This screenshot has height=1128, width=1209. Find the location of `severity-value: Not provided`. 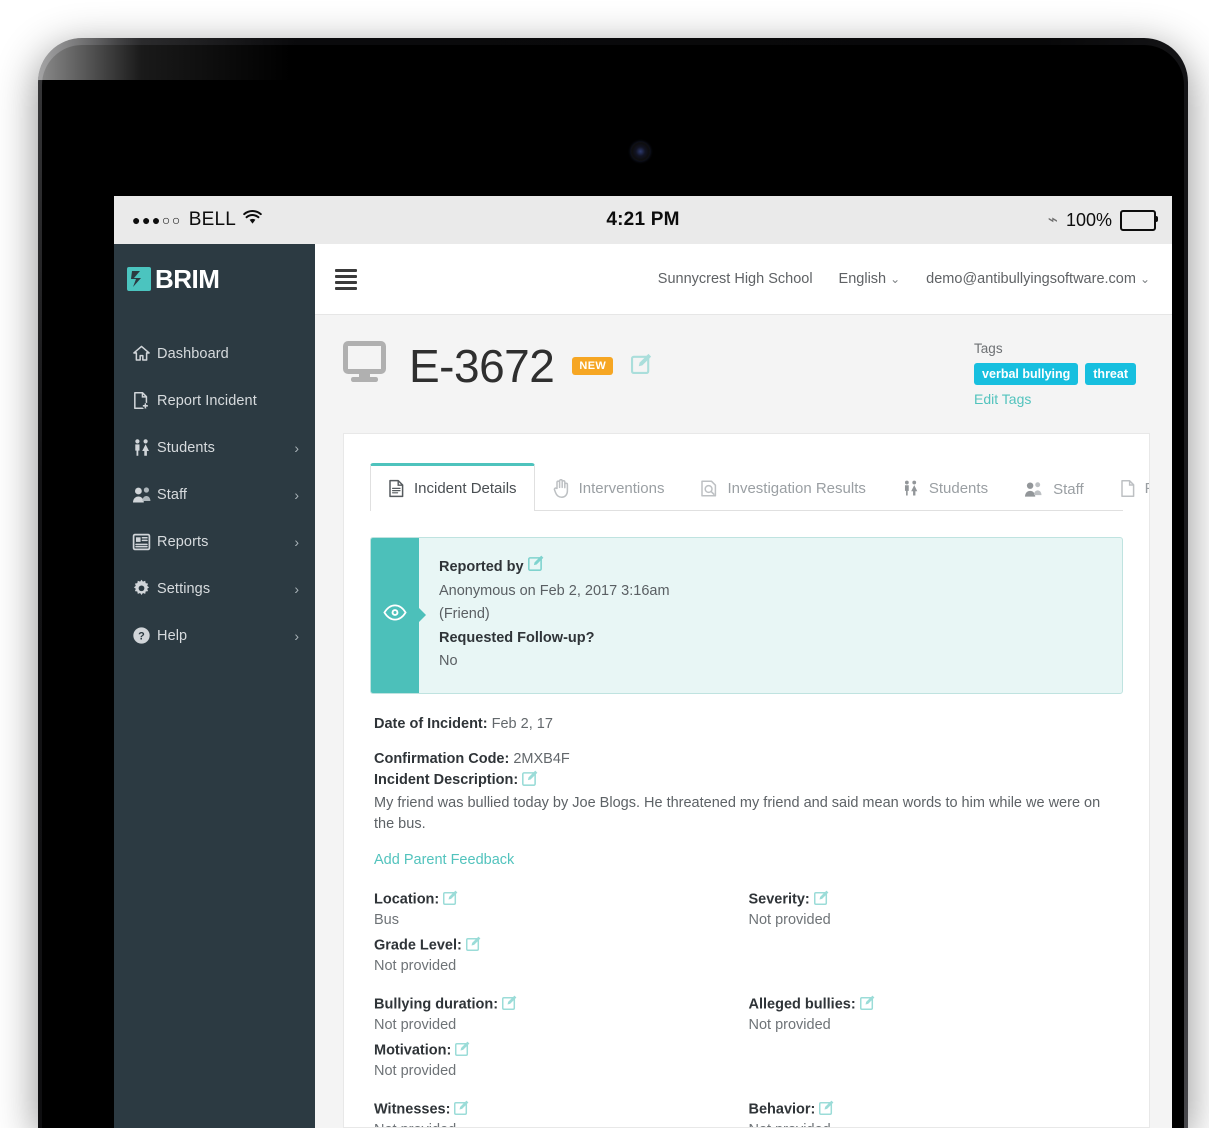

severity-value: Not provided is located at coordinates (936, 920).